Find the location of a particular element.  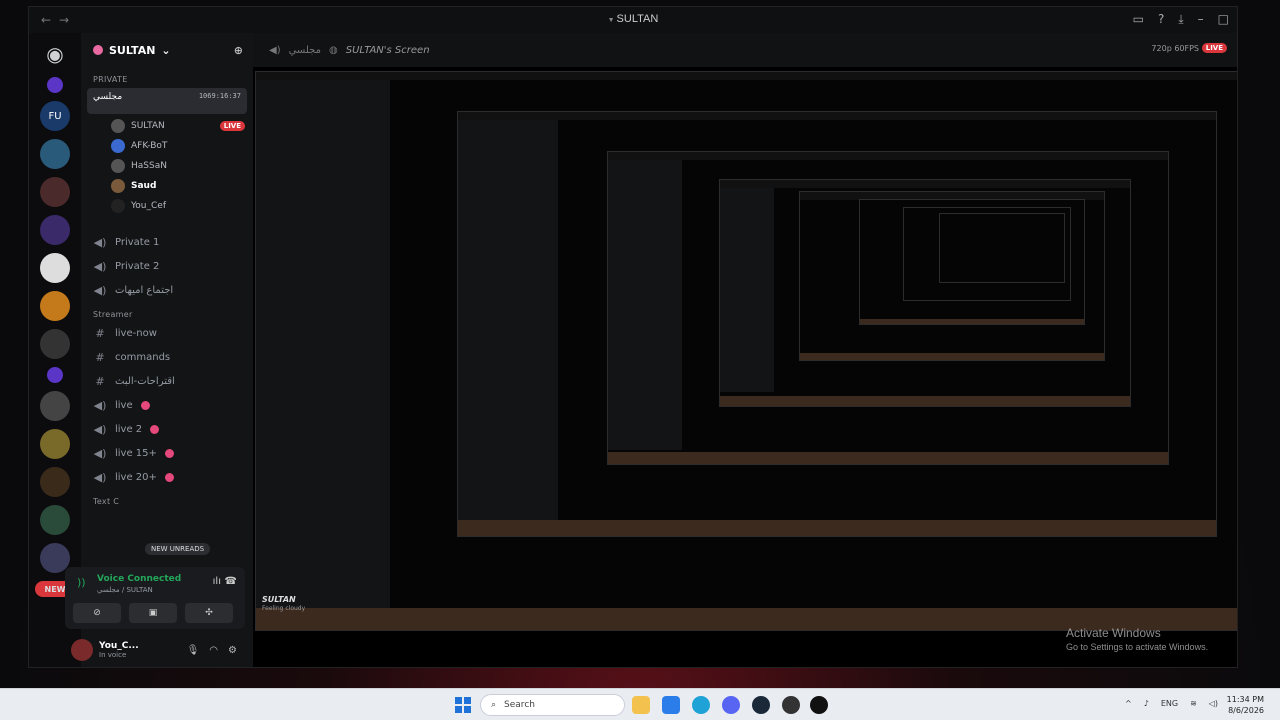

screen-share-button: ▣ is located at coordinates (153, 613).